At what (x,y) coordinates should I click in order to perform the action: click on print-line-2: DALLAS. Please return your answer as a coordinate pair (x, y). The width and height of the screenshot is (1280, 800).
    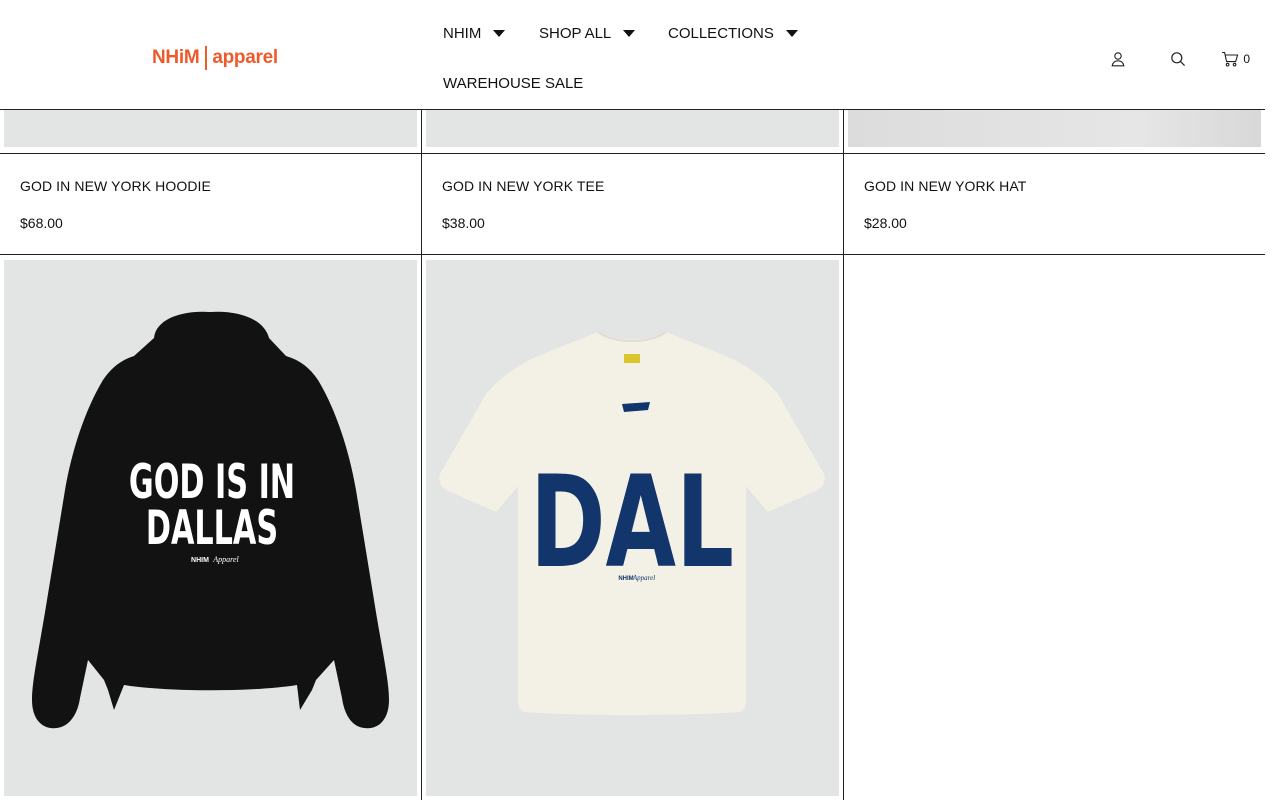
    Looking at the image, I should click on (212, 527).